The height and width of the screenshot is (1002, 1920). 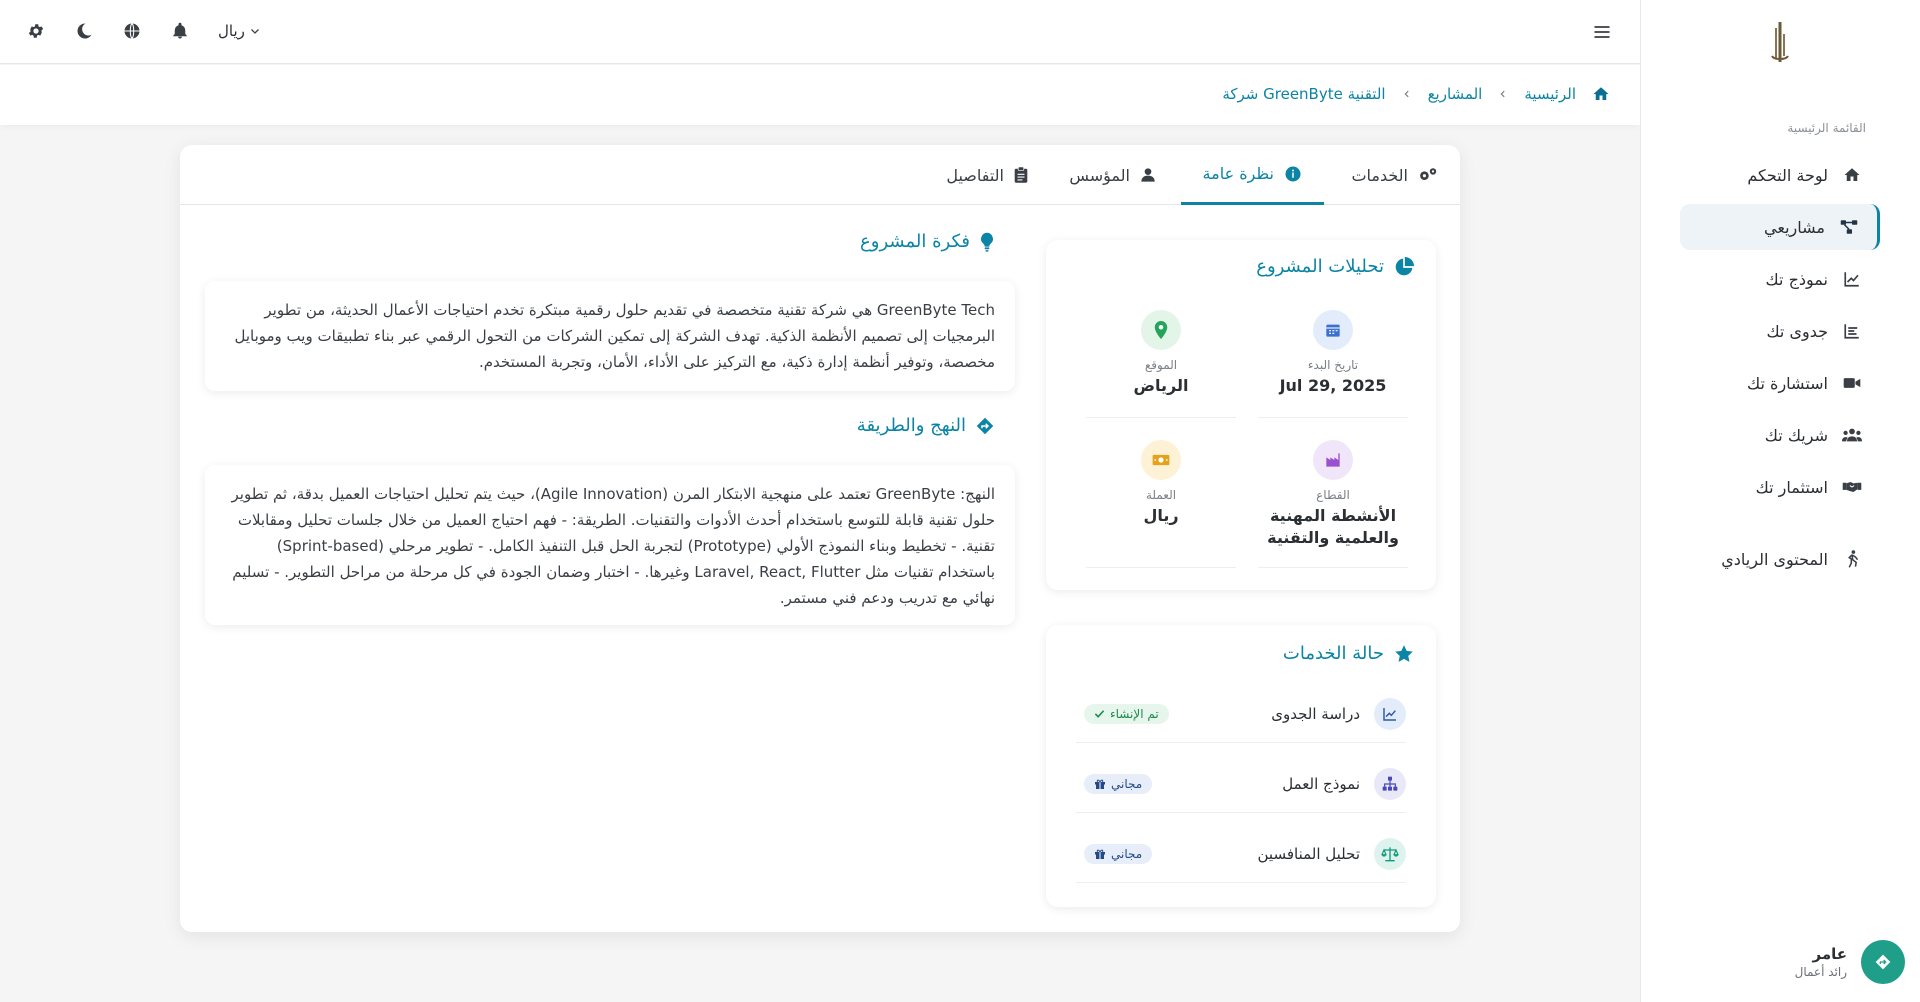 What do you see at coordinates (1332, 853) in the screenshot?
I see `service-name: تحليل المنافسين` at bounding box center [1332, 853].